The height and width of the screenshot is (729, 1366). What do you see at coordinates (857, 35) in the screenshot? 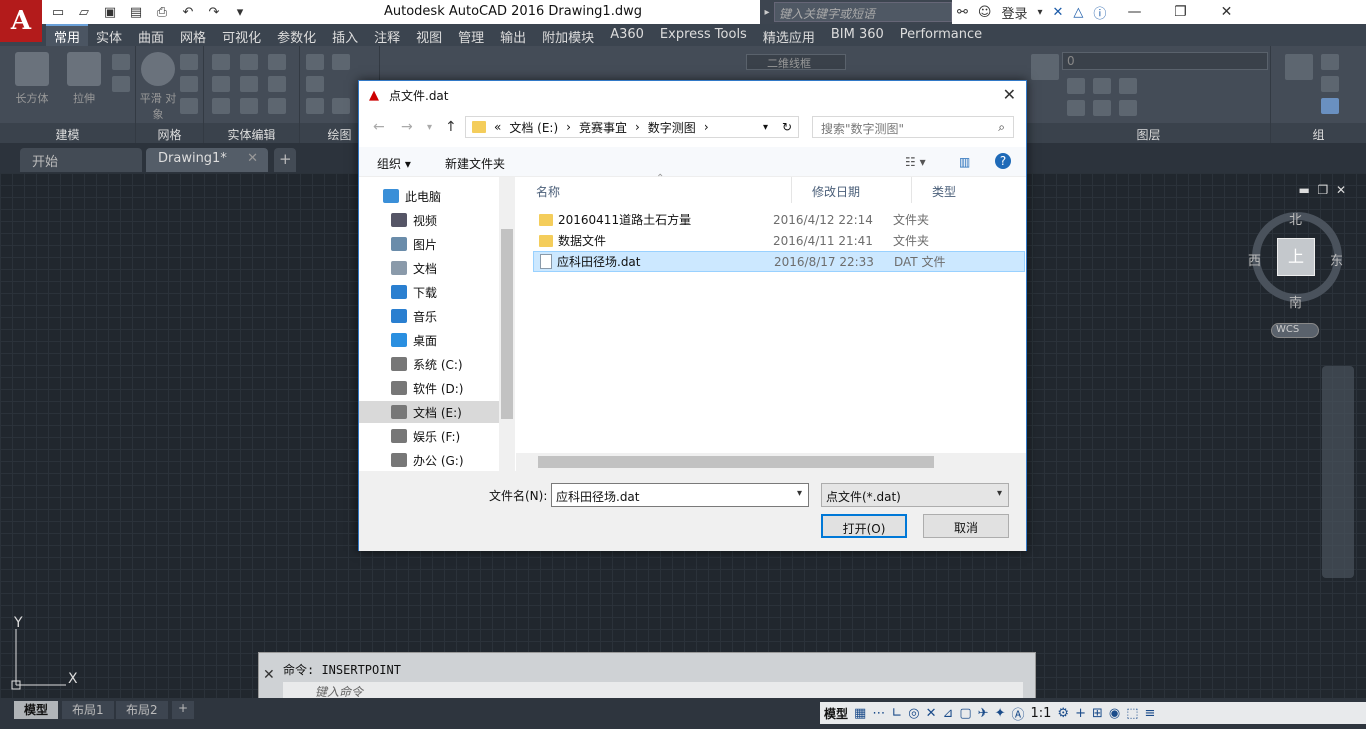
I see `ribbon-tab: BIM 360` at bounding box center [857, 35].